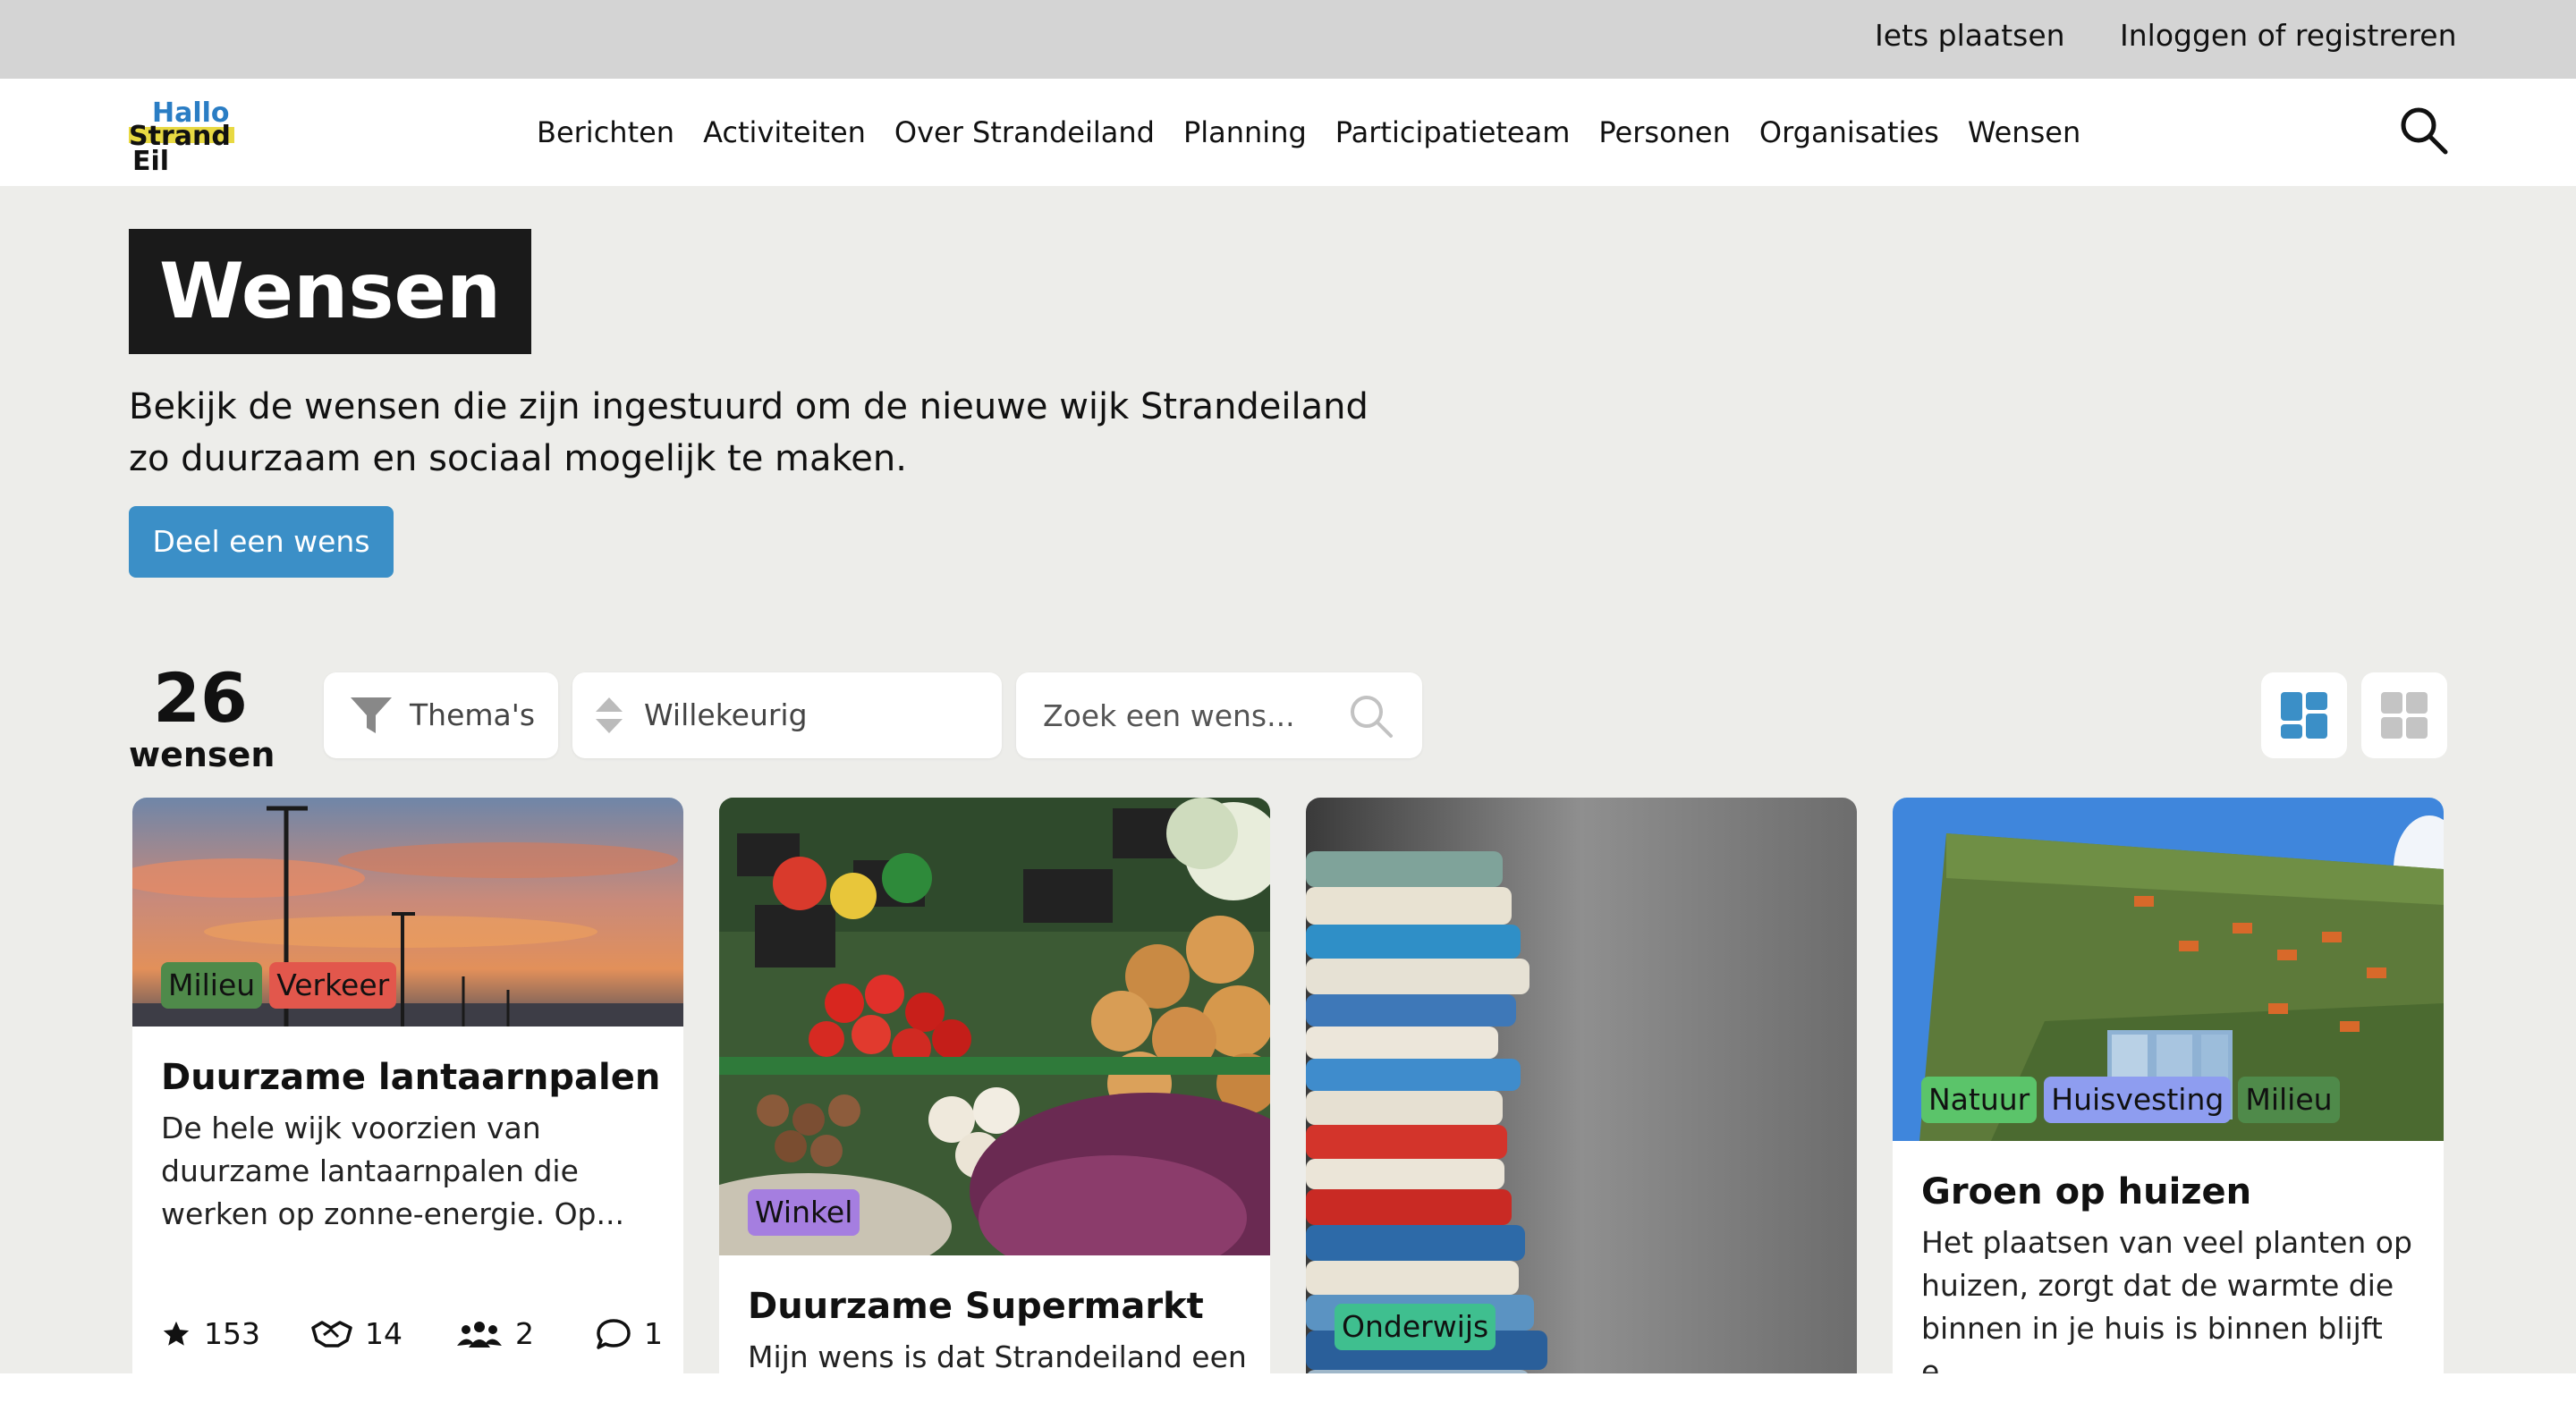  I want to click on card-title: Duurzame Supermarkt, so click(998, 1306).